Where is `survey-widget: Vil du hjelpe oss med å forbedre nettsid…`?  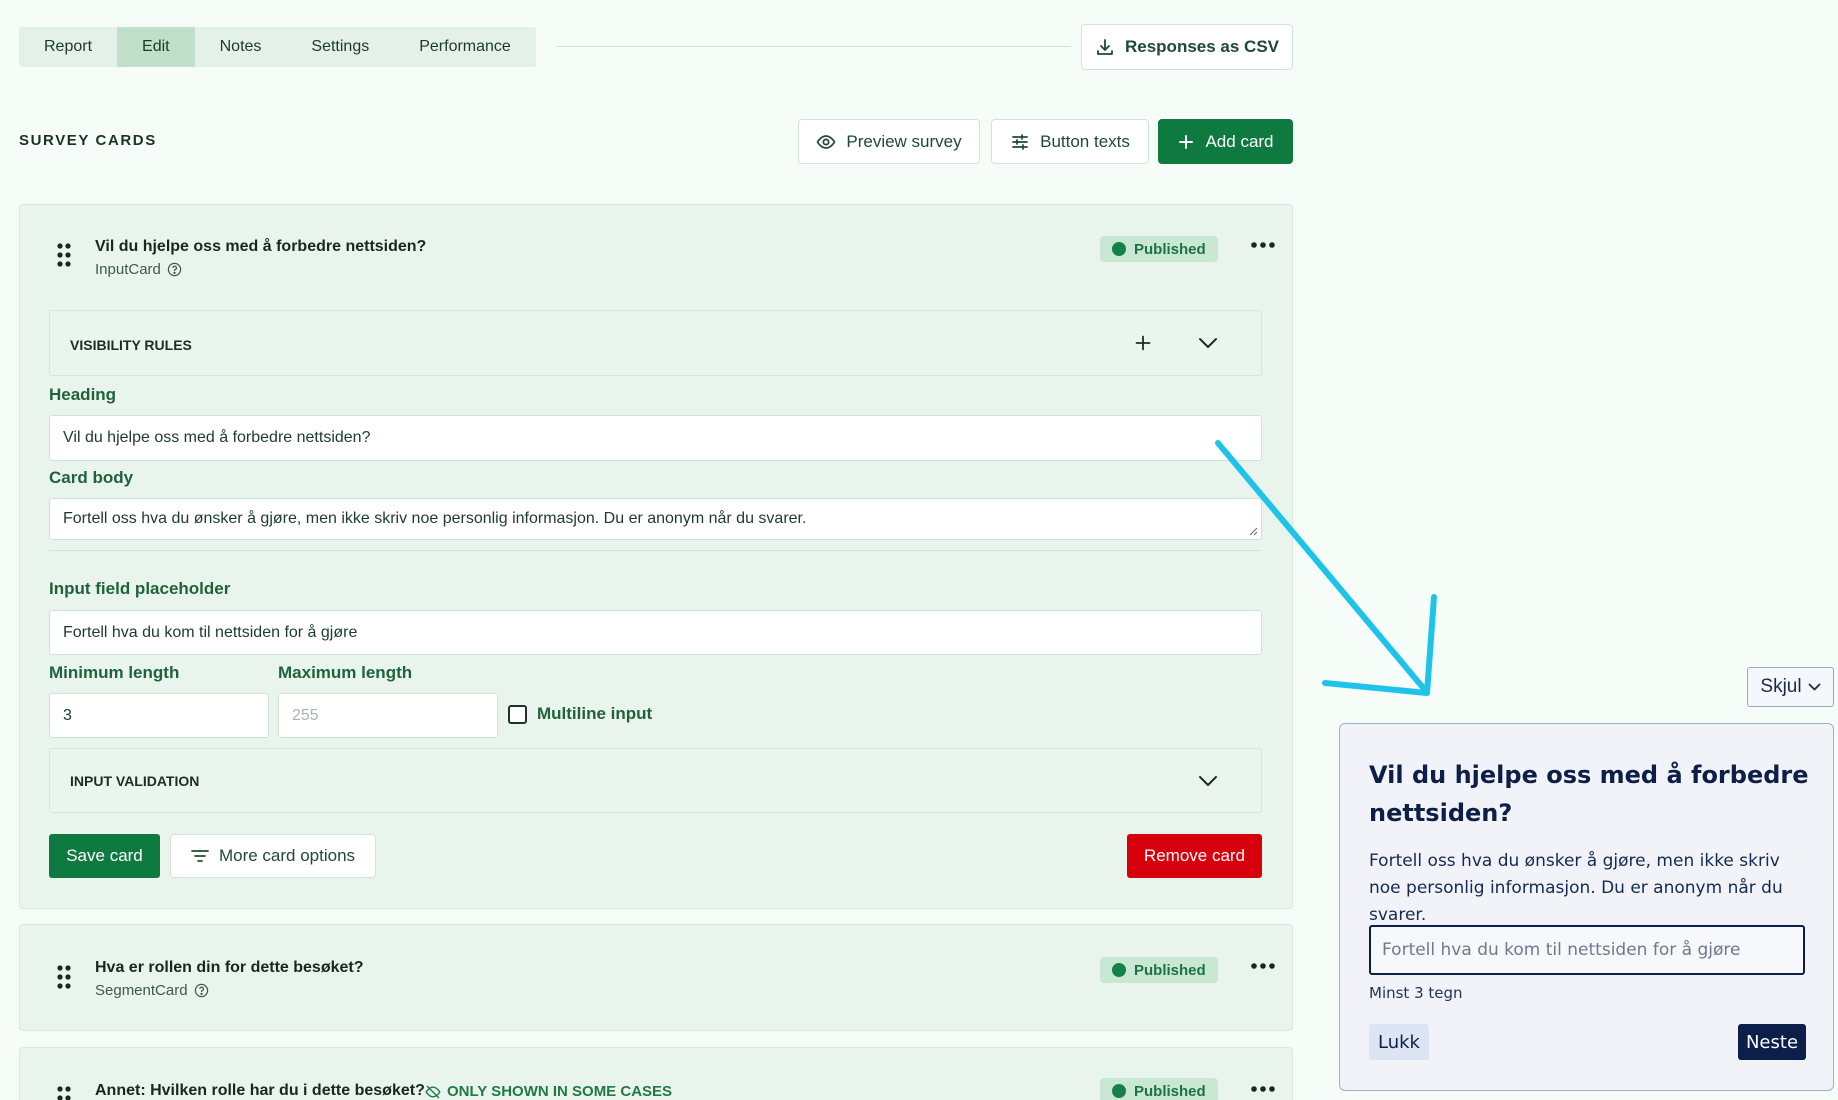 survey-widget: Vil du hjelpe oss med å forbedre nettsid… is located at coordinates (1586, 907).